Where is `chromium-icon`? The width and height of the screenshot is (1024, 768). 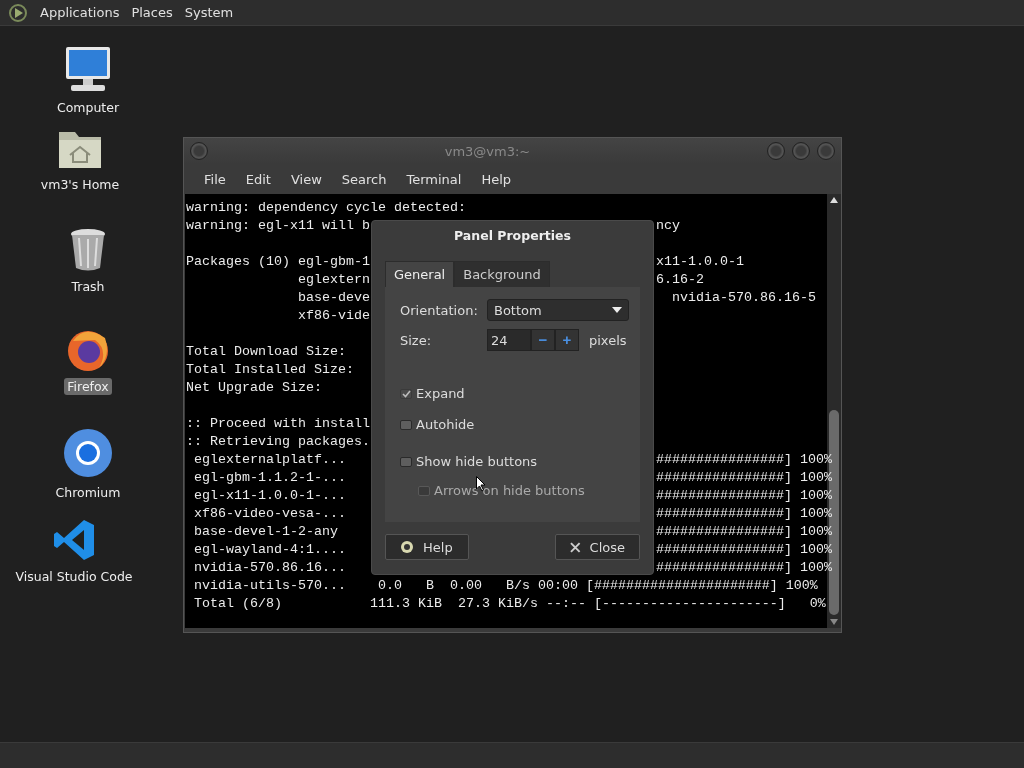
chromium-icon is located at coordinates (88, 453).